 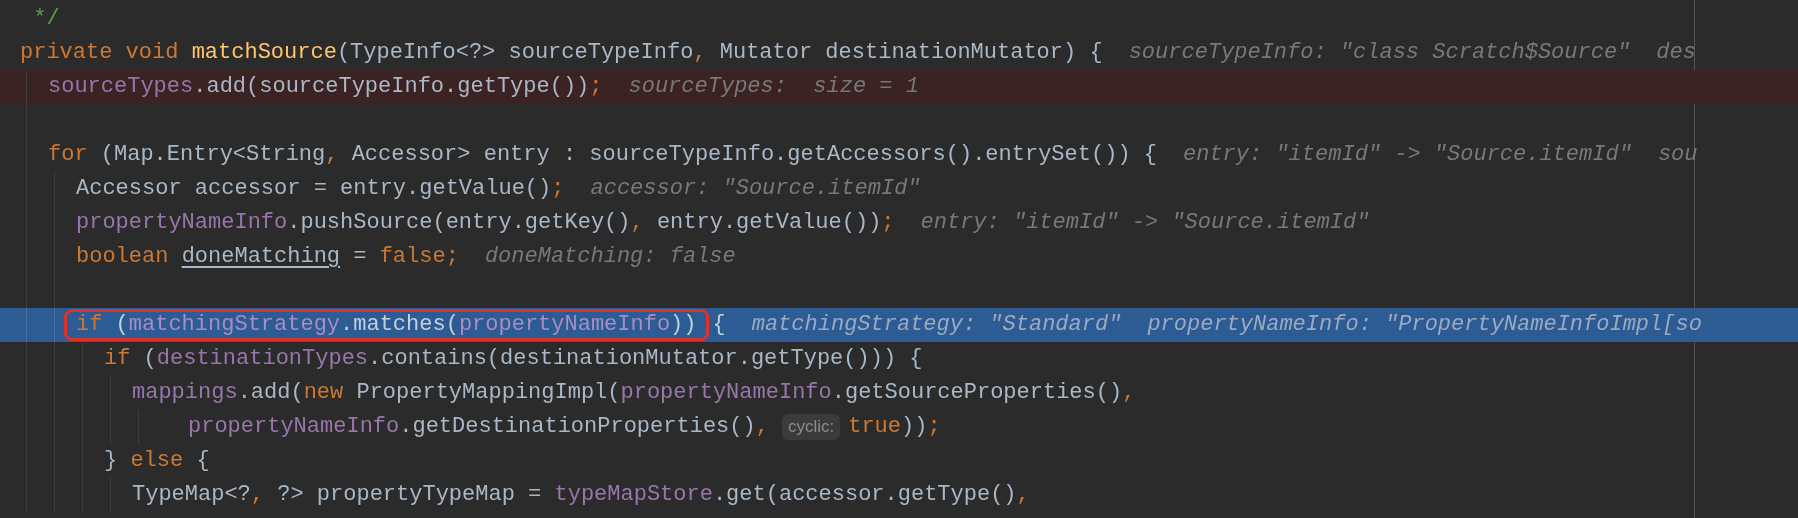 I want to click on code-text: } else {, so click(x=157, y=461).